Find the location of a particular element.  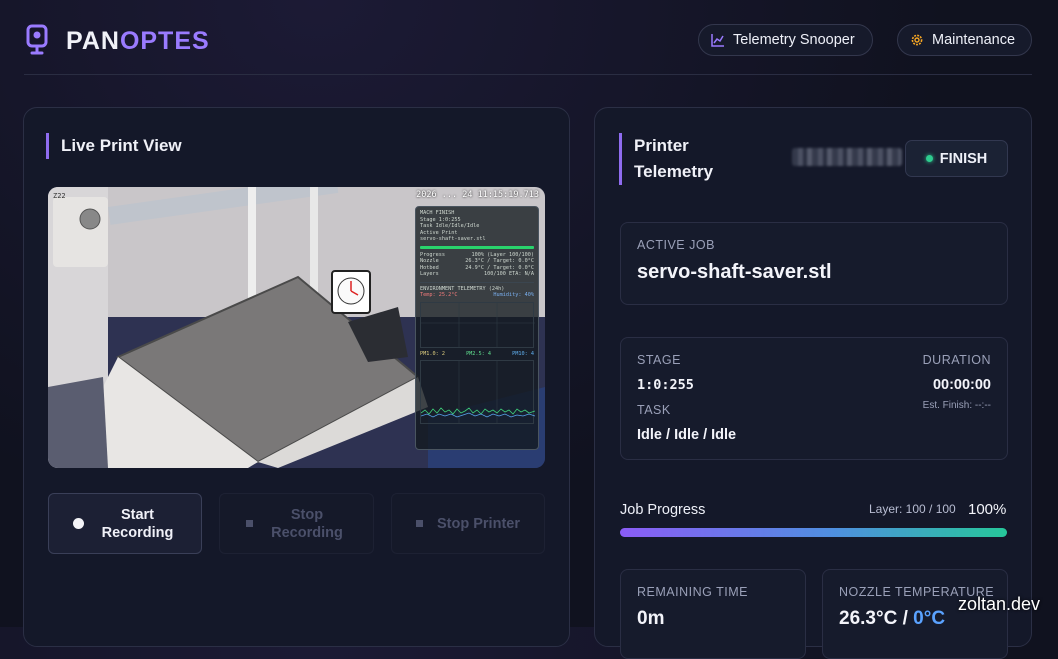

stop-recording-button: Stop Recording is located at coordinates (296, 523).